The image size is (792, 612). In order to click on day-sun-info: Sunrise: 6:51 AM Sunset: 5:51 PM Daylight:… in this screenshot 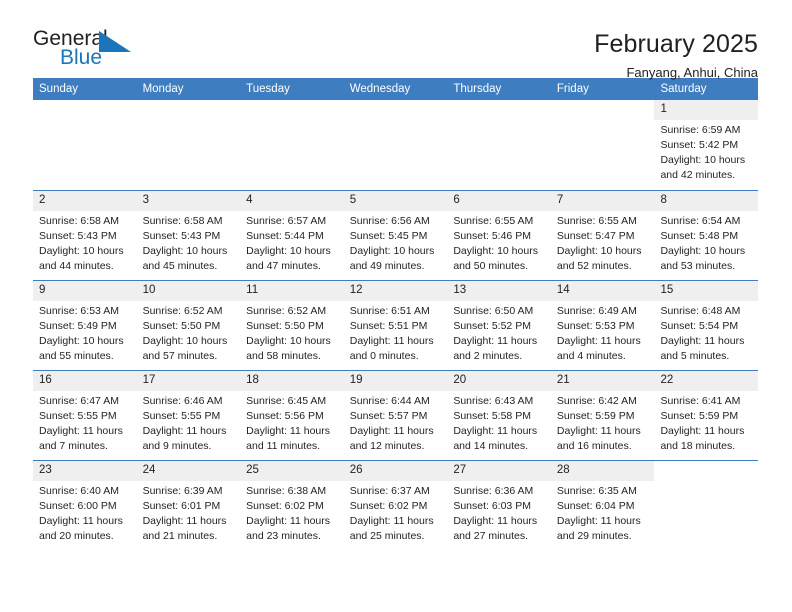, I will do `click(396, 332)`.